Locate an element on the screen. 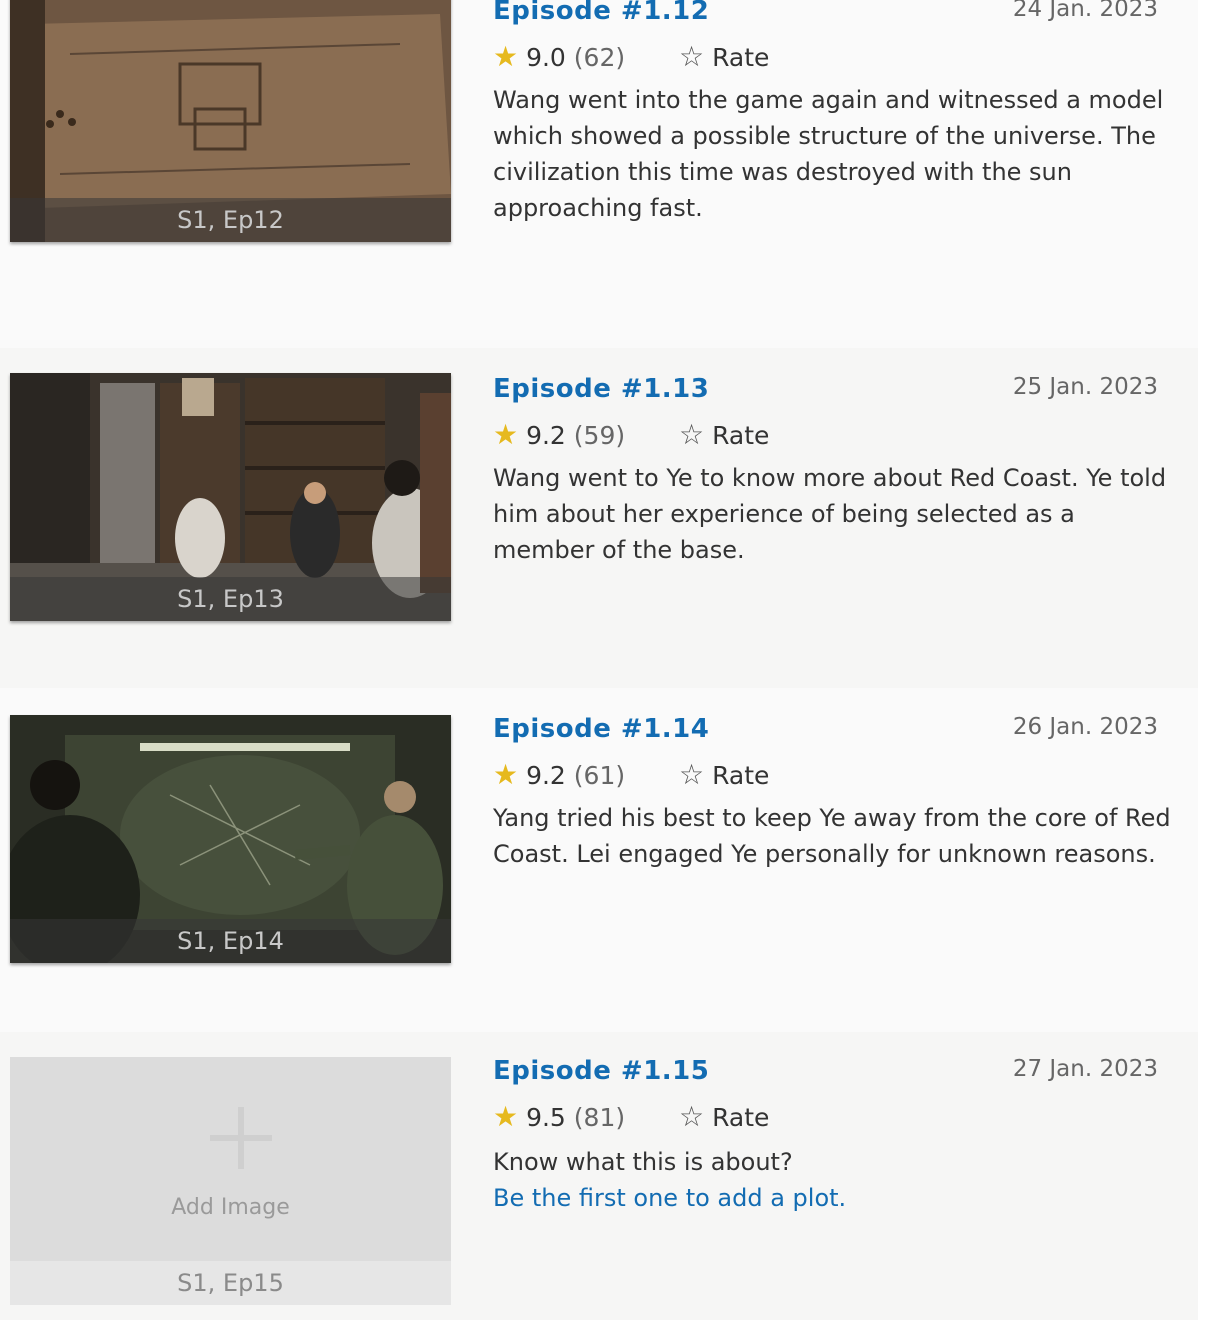  episode-airdate: 24 Jan. 2023 is located at coordinates (1085, 11).